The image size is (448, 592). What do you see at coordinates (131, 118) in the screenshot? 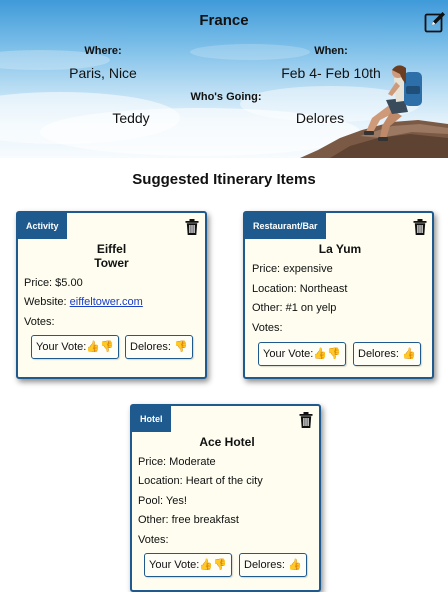
I see `traveler-name: Teddy` at bounding box center [131, 118].